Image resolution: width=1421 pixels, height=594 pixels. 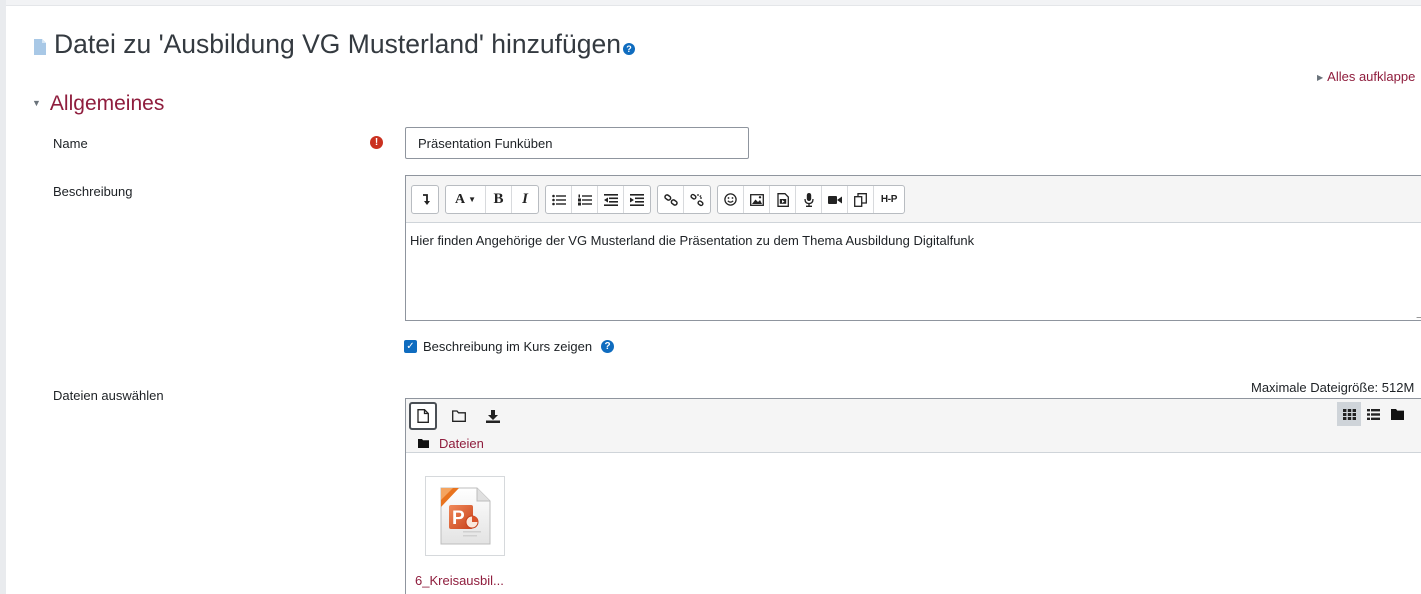 I want to click on bold-label: B, so click(x=498, y=199).